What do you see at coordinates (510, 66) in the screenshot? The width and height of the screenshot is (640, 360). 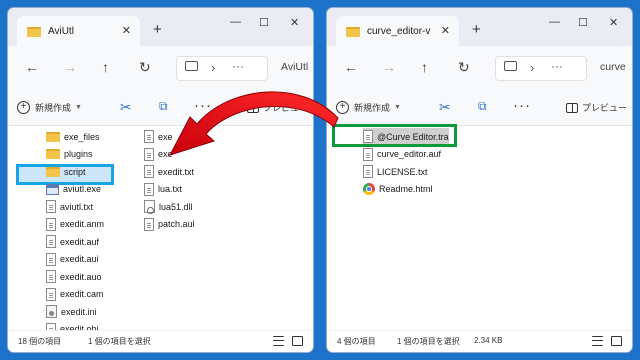 I see `this-pc-icon` at bounding box center [510, 66].